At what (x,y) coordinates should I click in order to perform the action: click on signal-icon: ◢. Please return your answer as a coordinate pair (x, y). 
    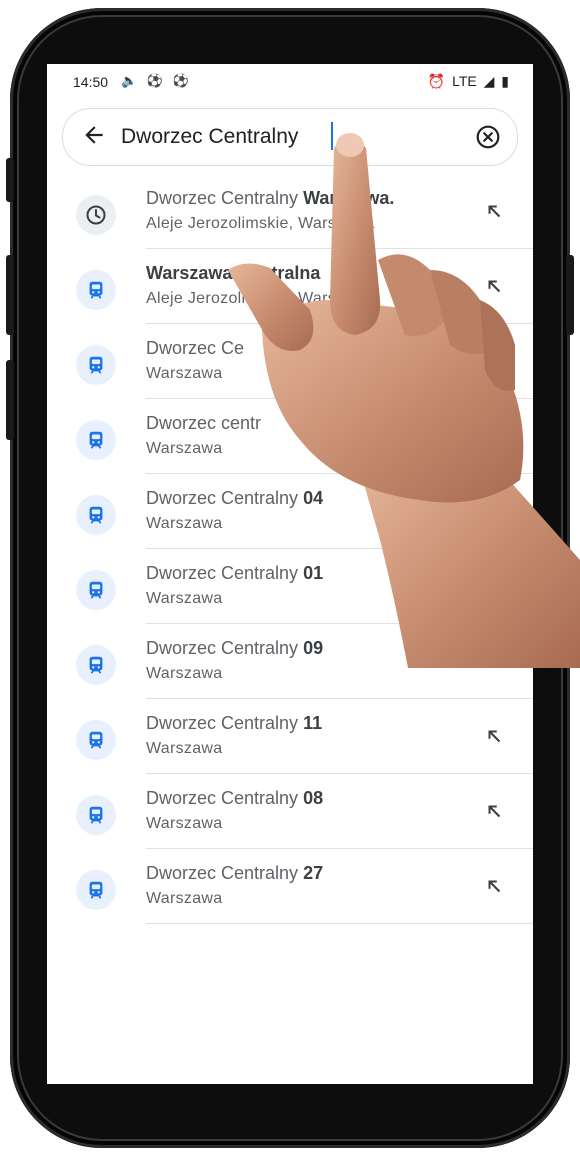
    Looking at the image, I should click on (489, 81).